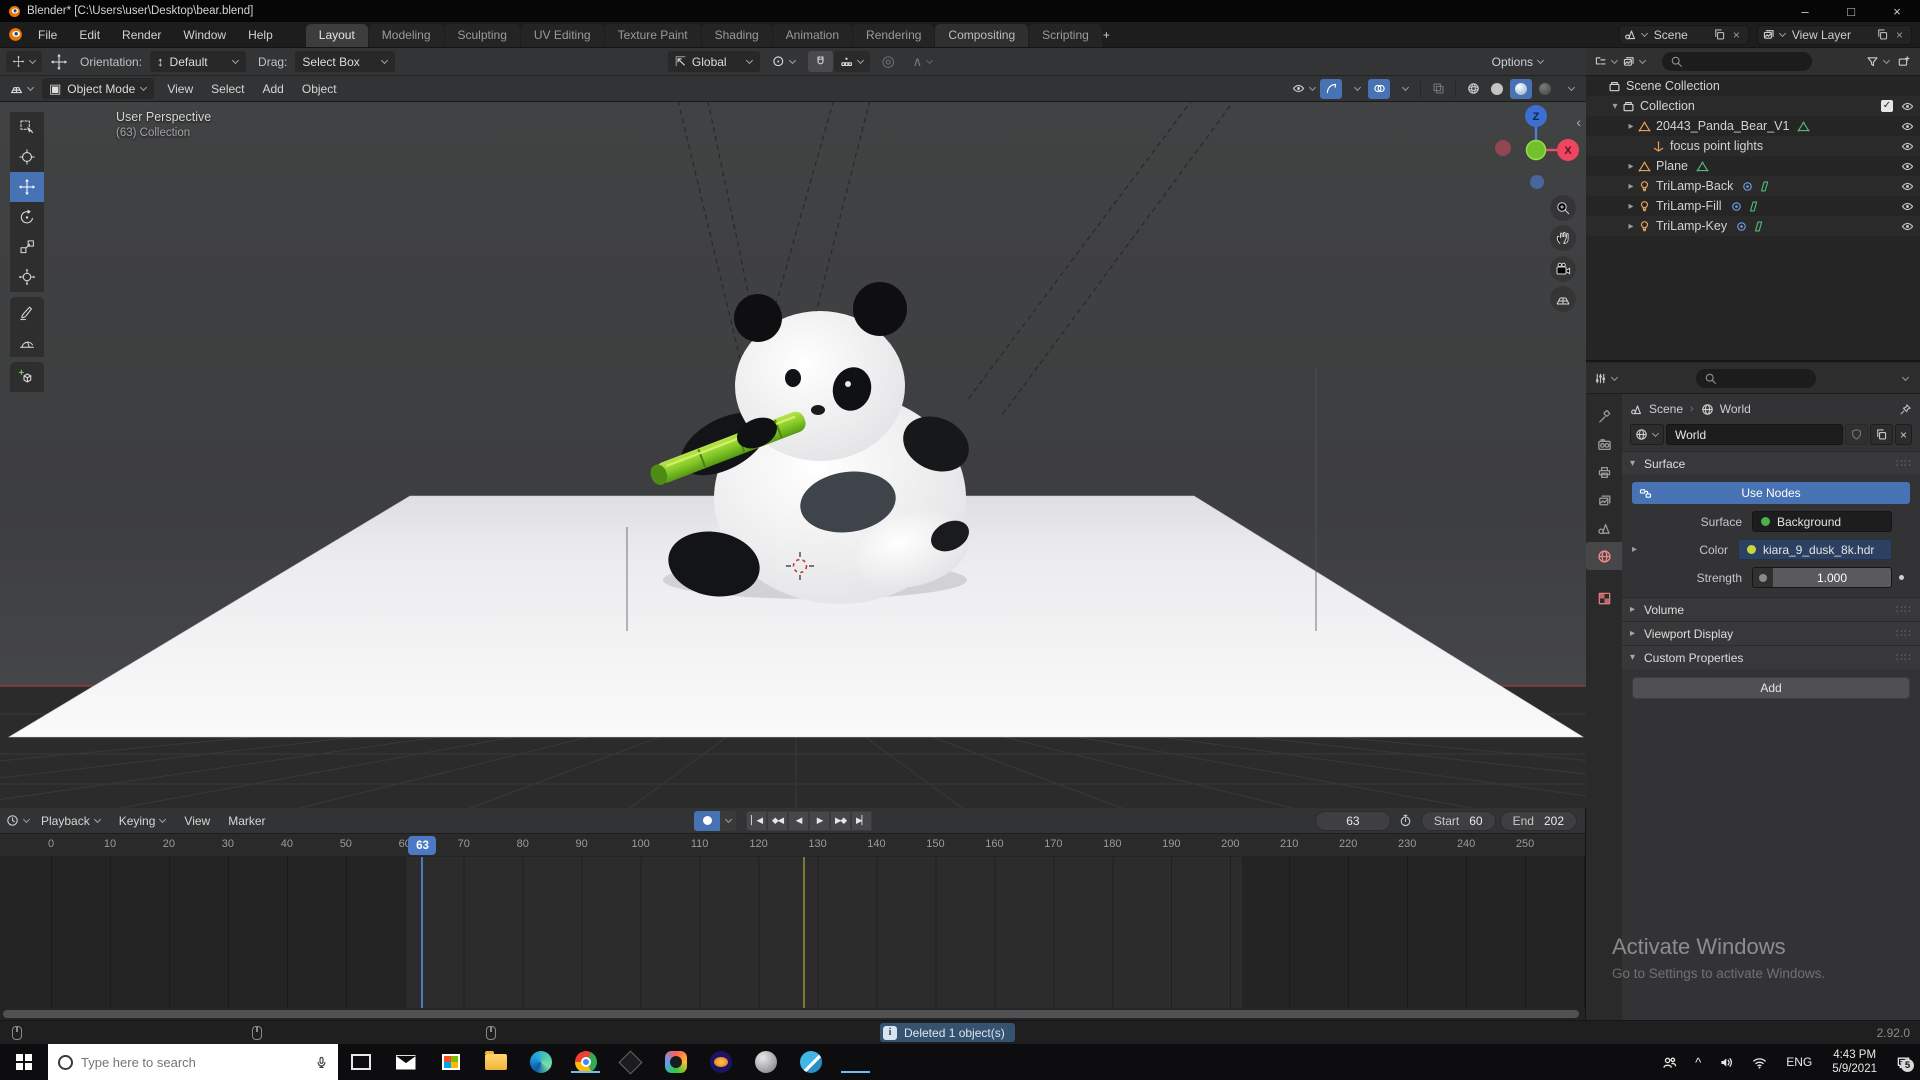 This screenshot has width=1920, height=1080. What do you see at coordinates (714, 61) in the screenshot?
I see `transform-orientation-dropdown: ⇱ Global` at bounding box center [714, 61].